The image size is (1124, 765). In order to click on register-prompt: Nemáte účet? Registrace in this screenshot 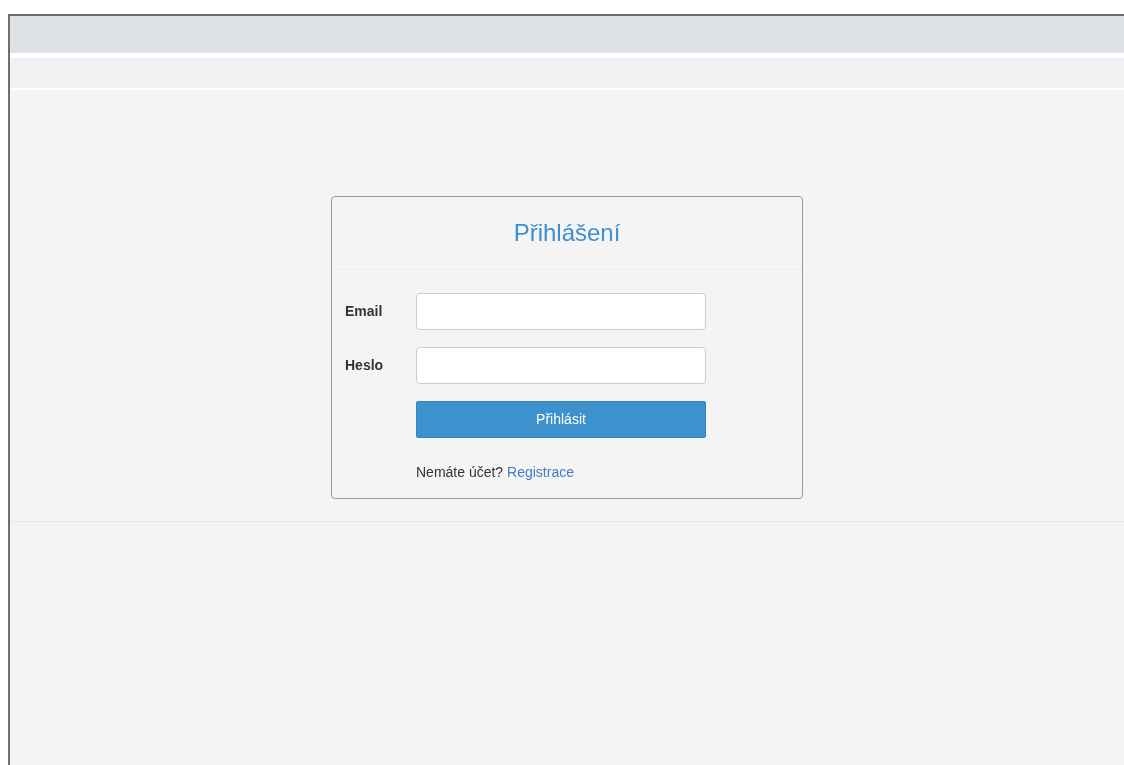, I will do `click(495, 472)`.